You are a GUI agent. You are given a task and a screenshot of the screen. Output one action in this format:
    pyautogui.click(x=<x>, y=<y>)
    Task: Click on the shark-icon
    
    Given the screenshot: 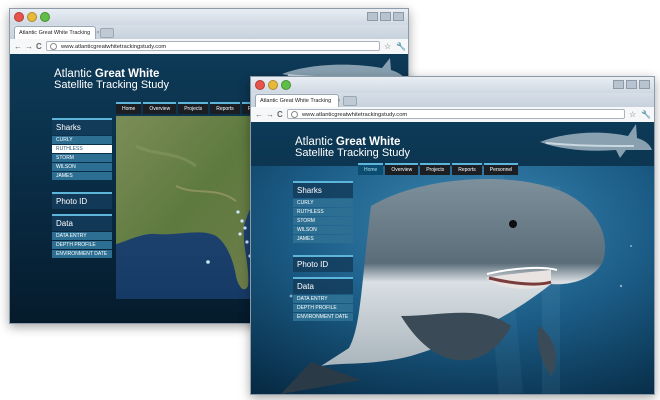 What is the action you would take?
    pyautogui.click(x=596, y=141)
    